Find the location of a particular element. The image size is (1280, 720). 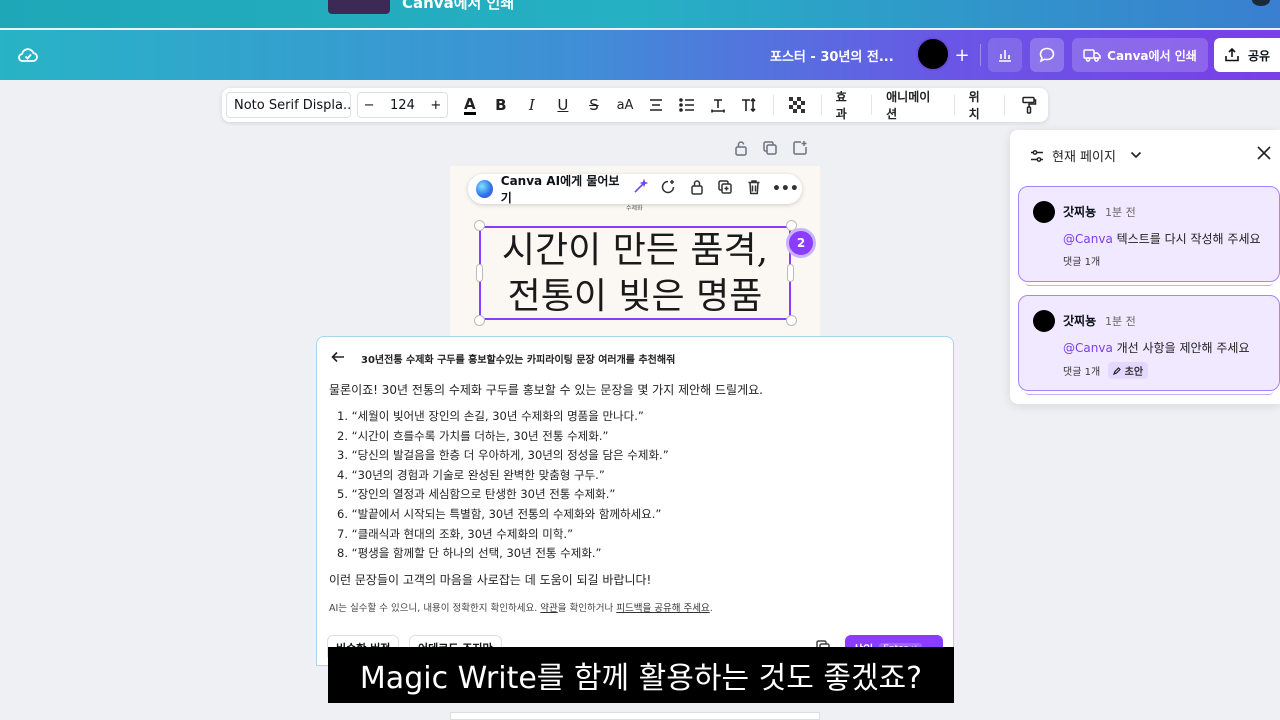

transparency-icon is located at coordinates (797, 105).